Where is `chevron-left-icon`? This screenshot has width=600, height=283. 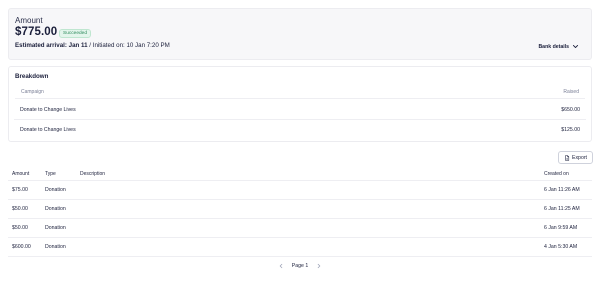 chevron-left-icon is located at coordinates (281, 266).